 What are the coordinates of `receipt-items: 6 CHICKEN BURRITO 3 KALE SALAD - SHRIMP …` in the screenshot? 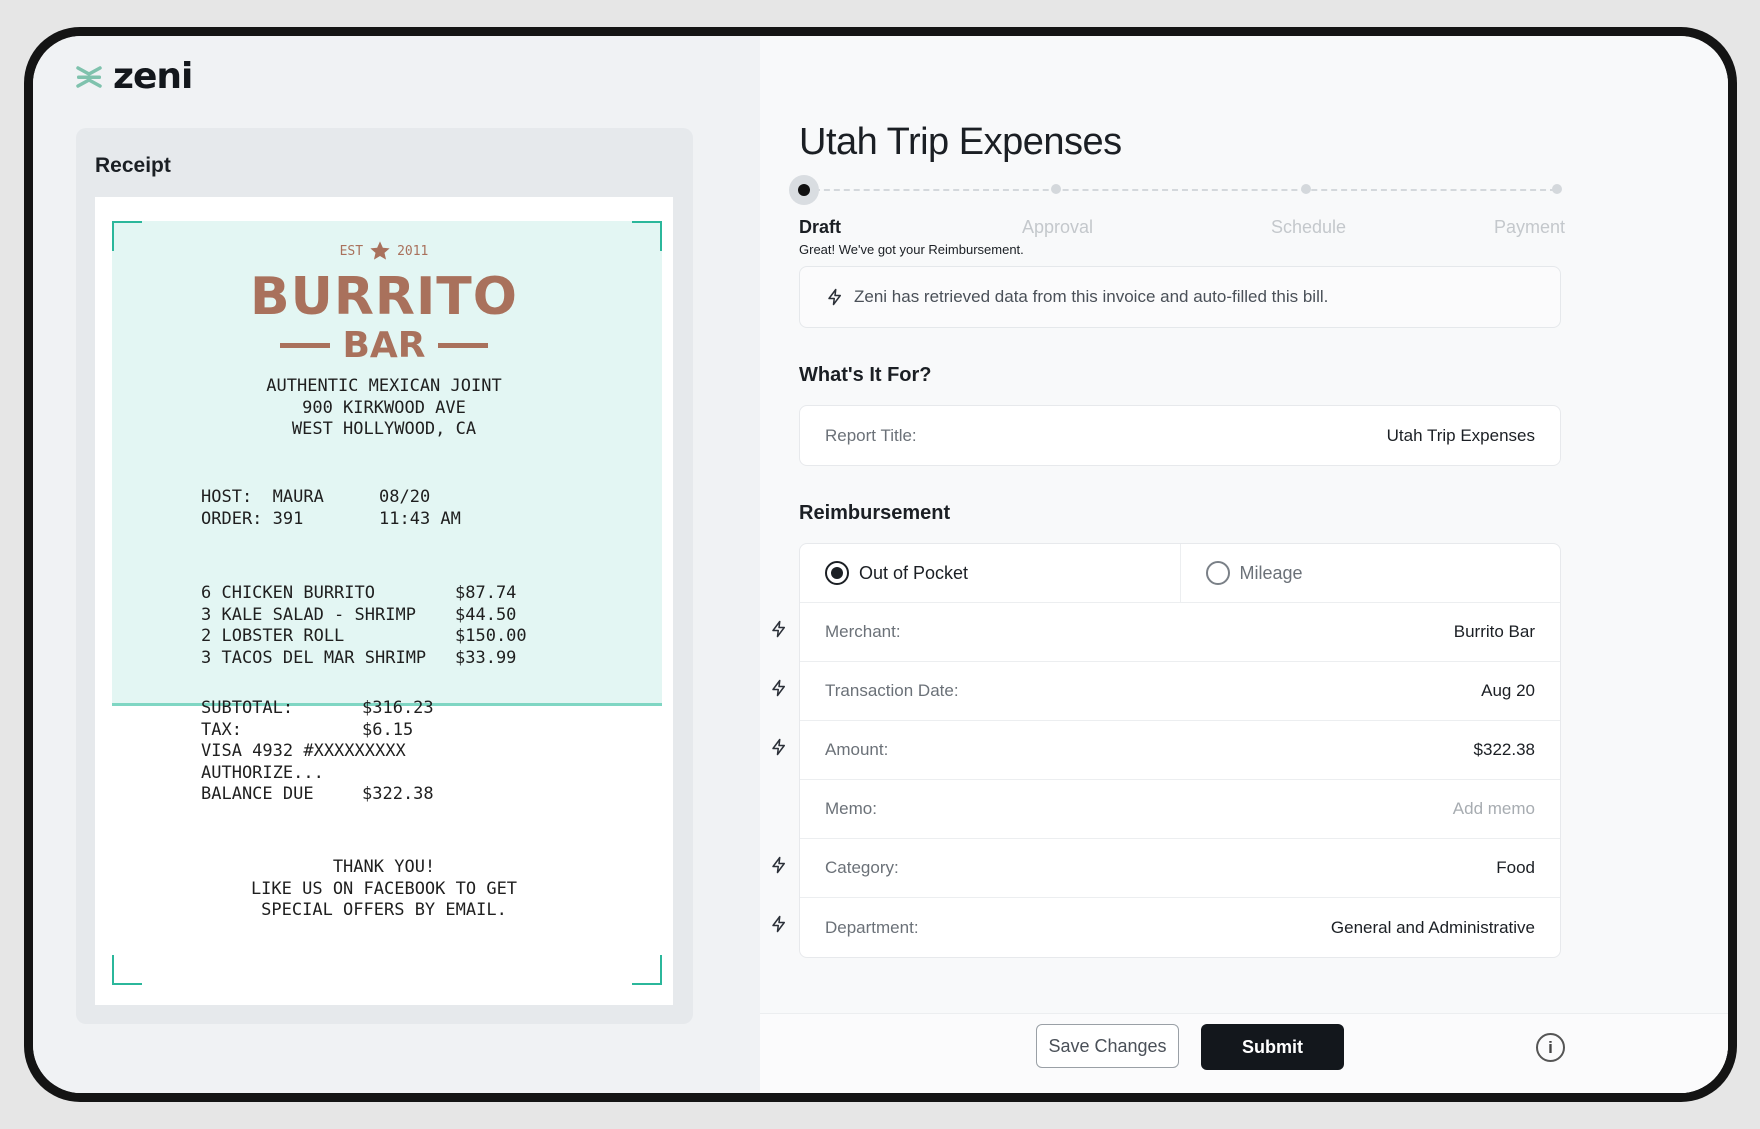 It's located at (314, 625).